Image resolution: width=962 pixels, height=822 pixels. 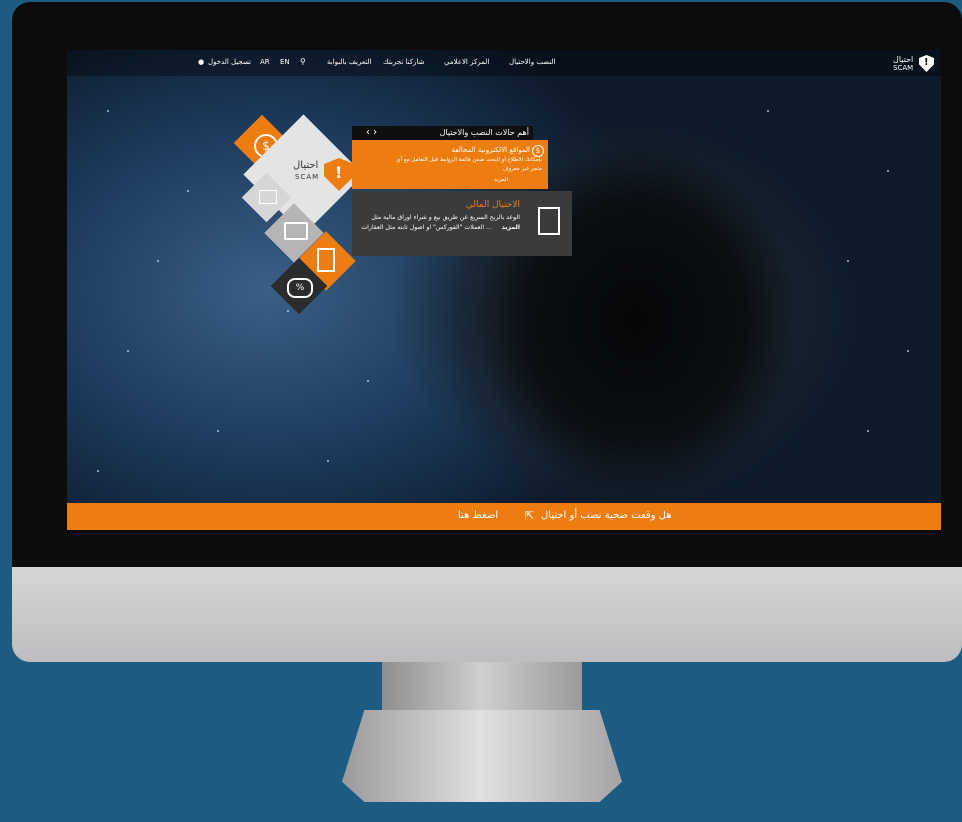 What do you see at coordinates (511, 227) in the screenshot?
I see `case-more-financial: المزيد` at bounding box center [511, 227].